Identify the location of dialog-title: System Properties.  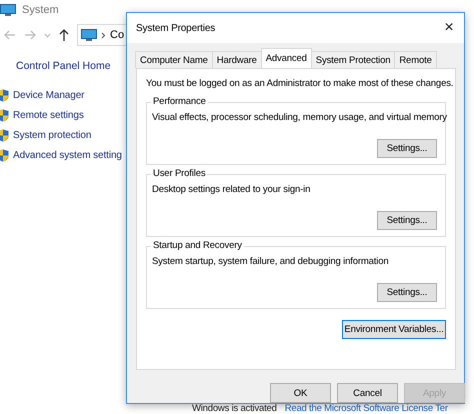
(176, 28).